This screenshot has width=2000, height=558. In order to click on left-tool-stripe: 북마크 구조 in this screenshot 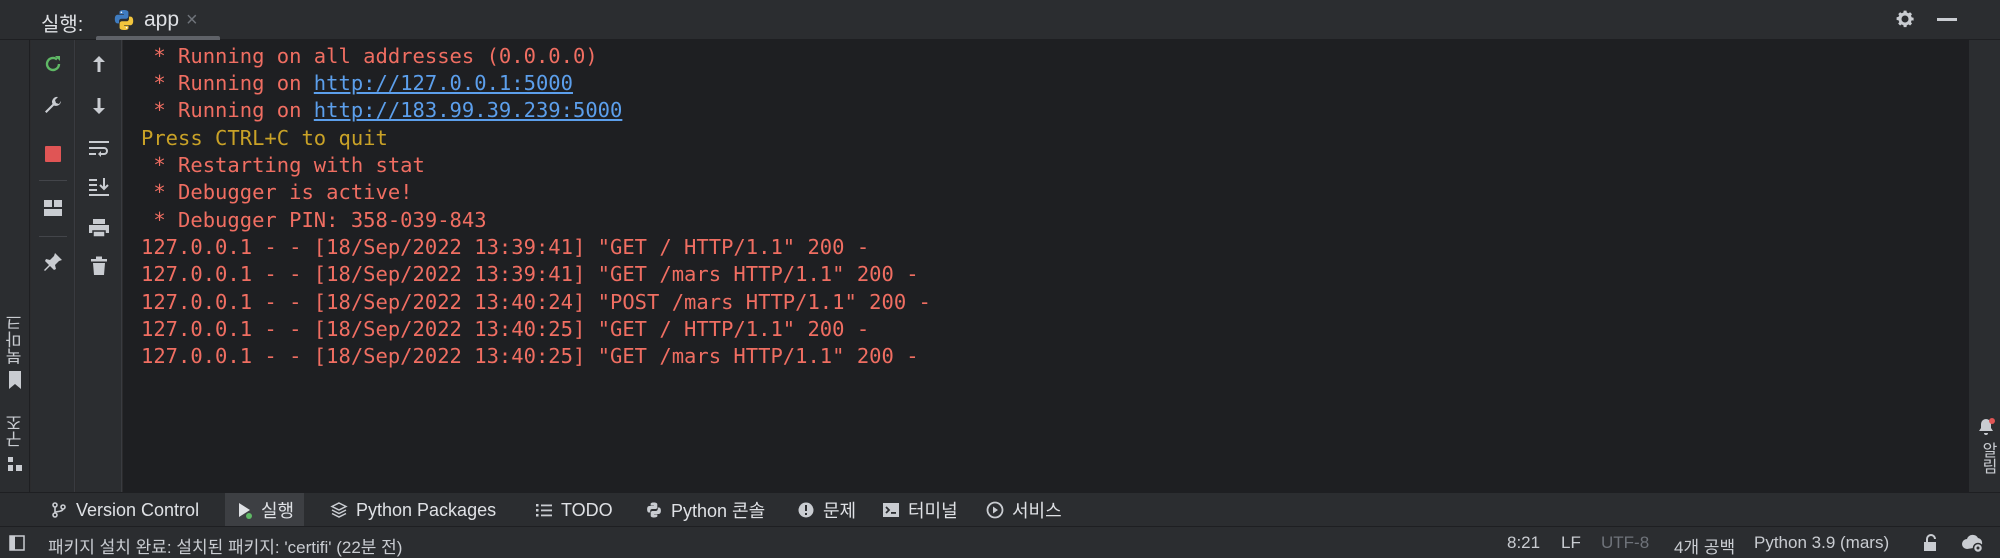, I will do `click(15, 266)`.